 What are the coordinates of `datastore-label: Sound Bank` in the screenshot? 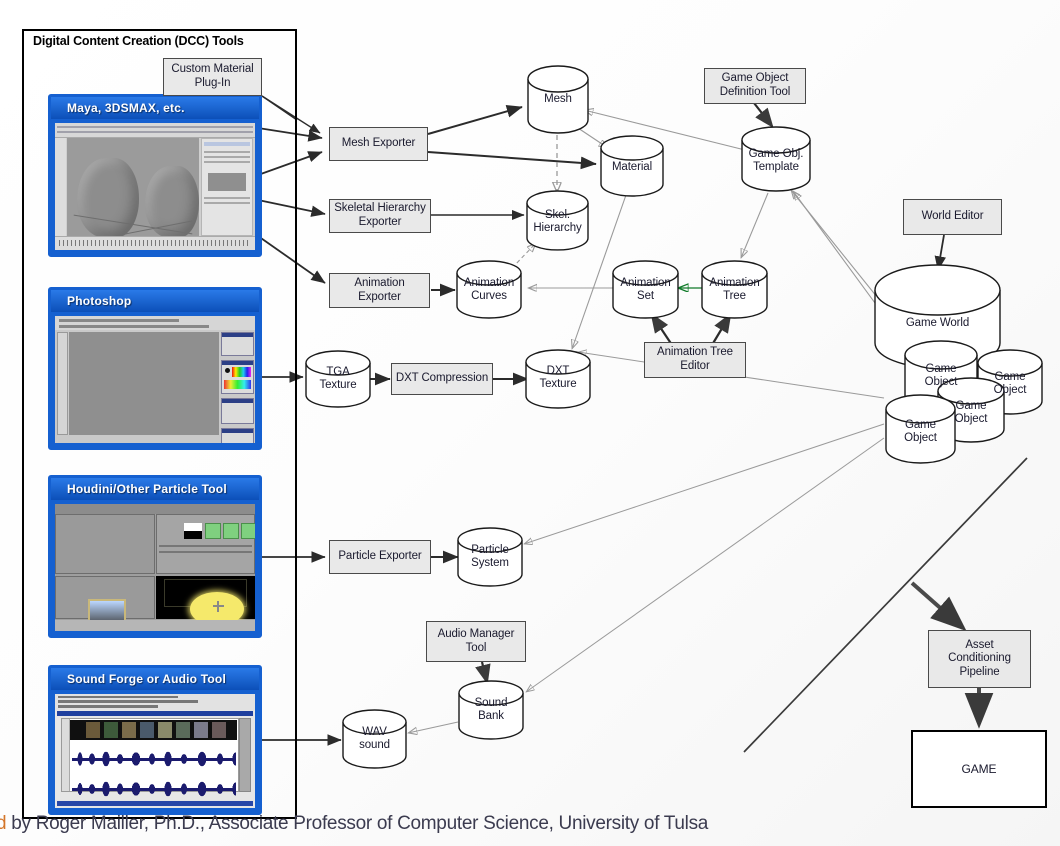 It's located at (491, 710).